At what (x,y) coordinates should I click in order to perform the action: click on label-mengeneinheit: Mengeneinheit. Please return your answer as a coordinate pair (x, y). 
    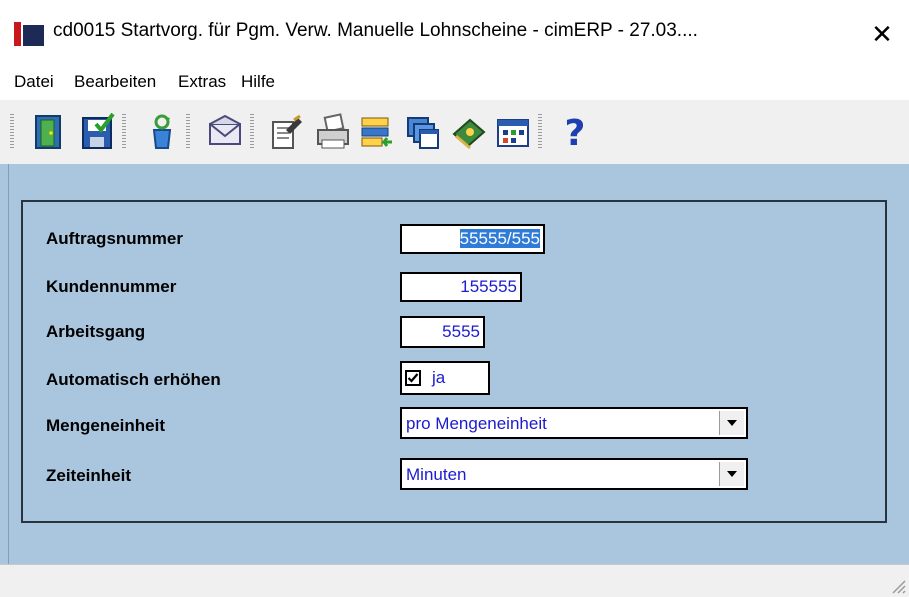
    Looking at the image, I should click on (106, 425).